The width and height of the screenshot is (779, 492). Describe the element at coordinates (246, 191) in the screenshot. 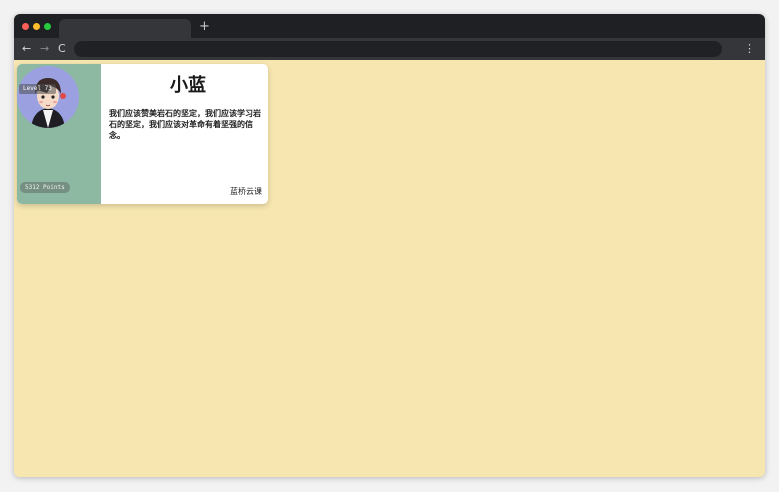

I see `card-footer-brand: 蓝桥云课` at that location.